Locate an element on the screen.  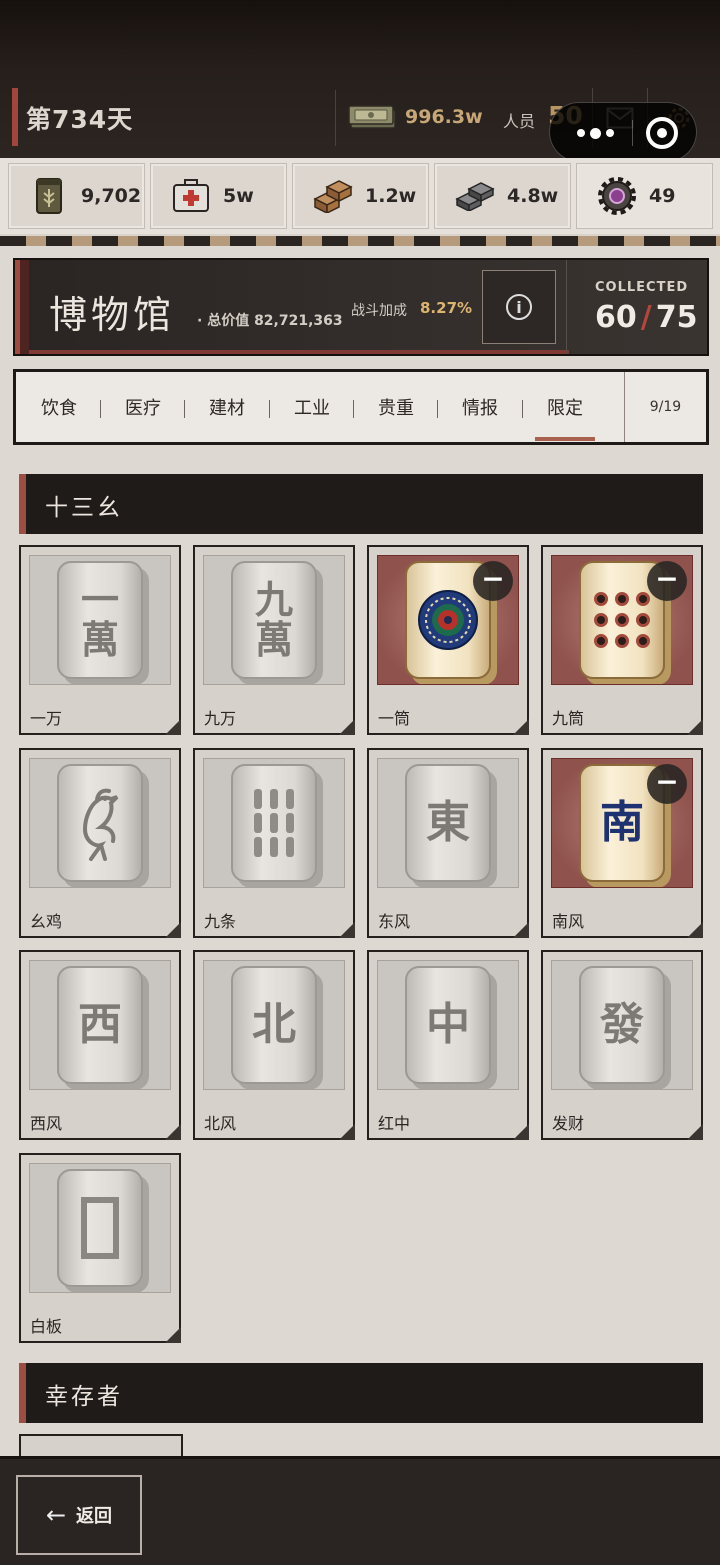
card-name: 南风 is located at coordinates (568, 921).